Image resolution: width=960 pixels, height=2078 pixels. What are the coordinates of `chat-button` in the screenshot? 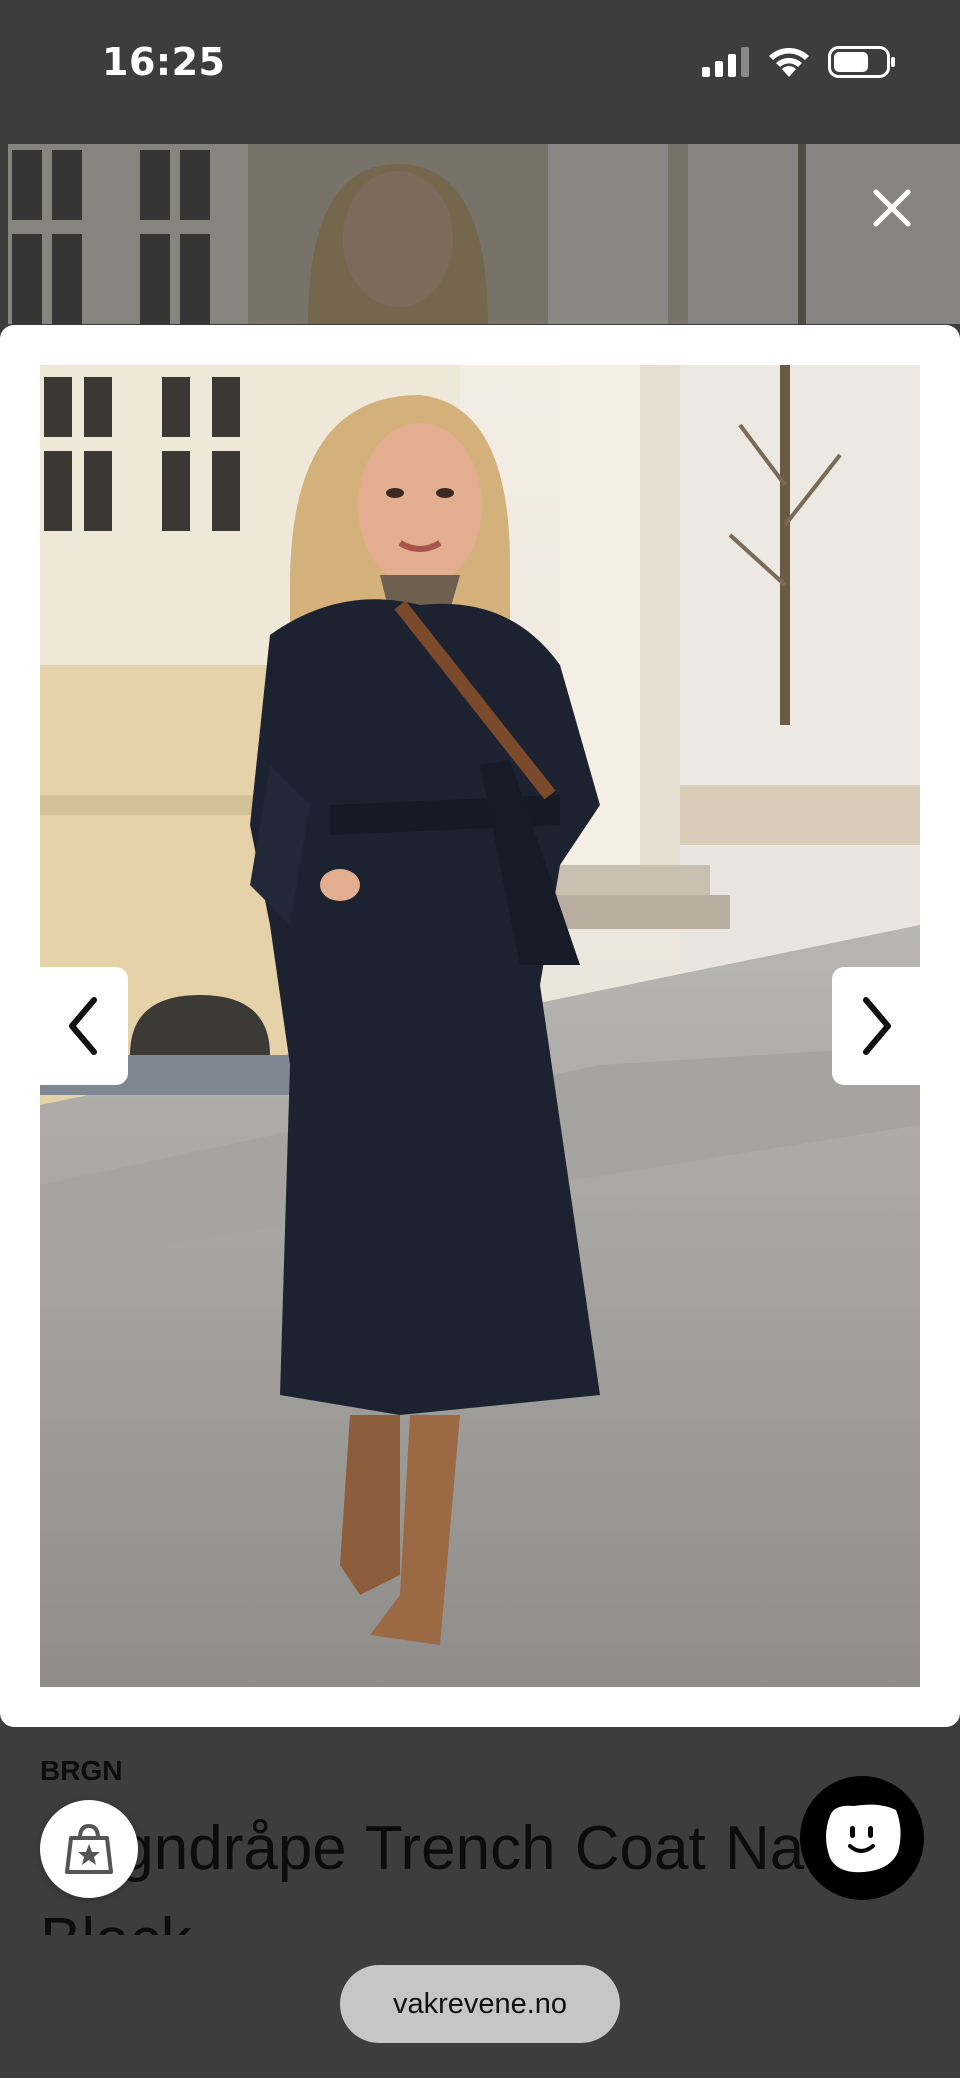 It's located at (862, 1838).